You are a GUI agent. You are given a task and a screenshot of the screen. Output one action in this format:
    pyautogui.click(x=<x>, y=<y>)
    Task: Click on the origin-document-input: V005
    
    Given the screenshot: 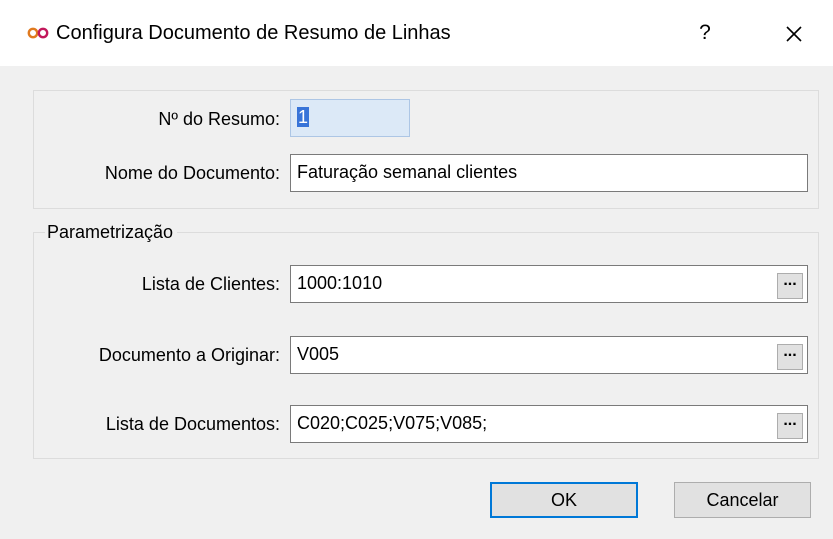 What is the action you would take?
    pyautogui.click(x=549, y=355)
    